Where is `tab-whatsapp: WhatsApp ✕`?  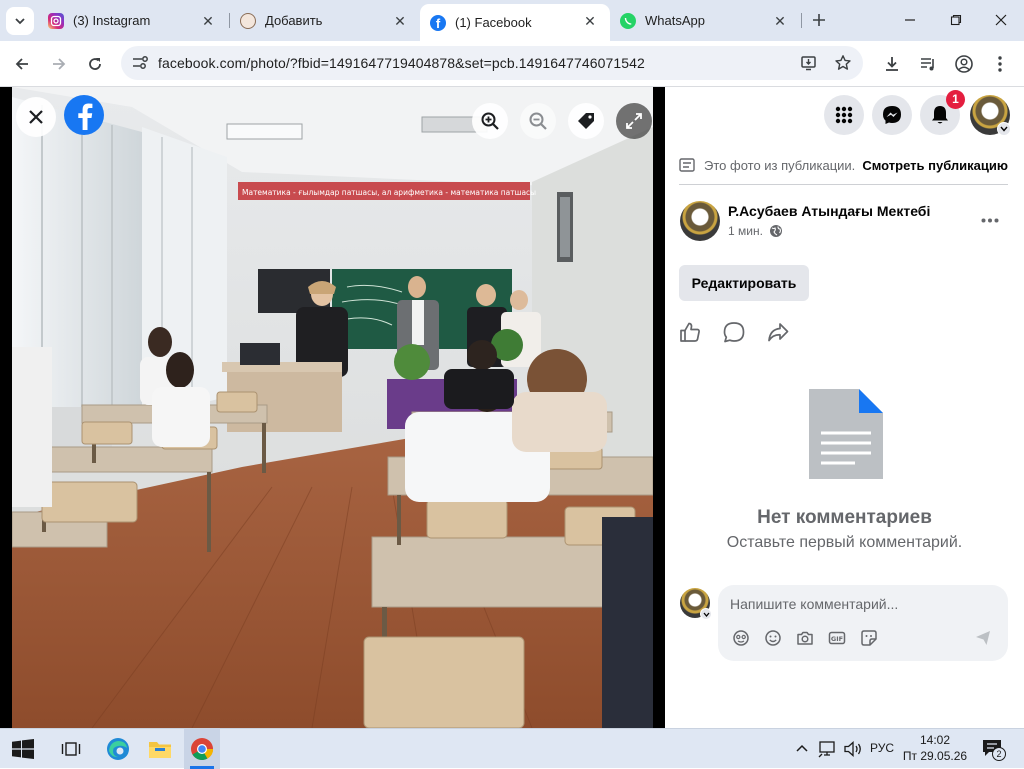 tab-whatsapp: WhatsApp ✕ is located at coordinates (705, 20).